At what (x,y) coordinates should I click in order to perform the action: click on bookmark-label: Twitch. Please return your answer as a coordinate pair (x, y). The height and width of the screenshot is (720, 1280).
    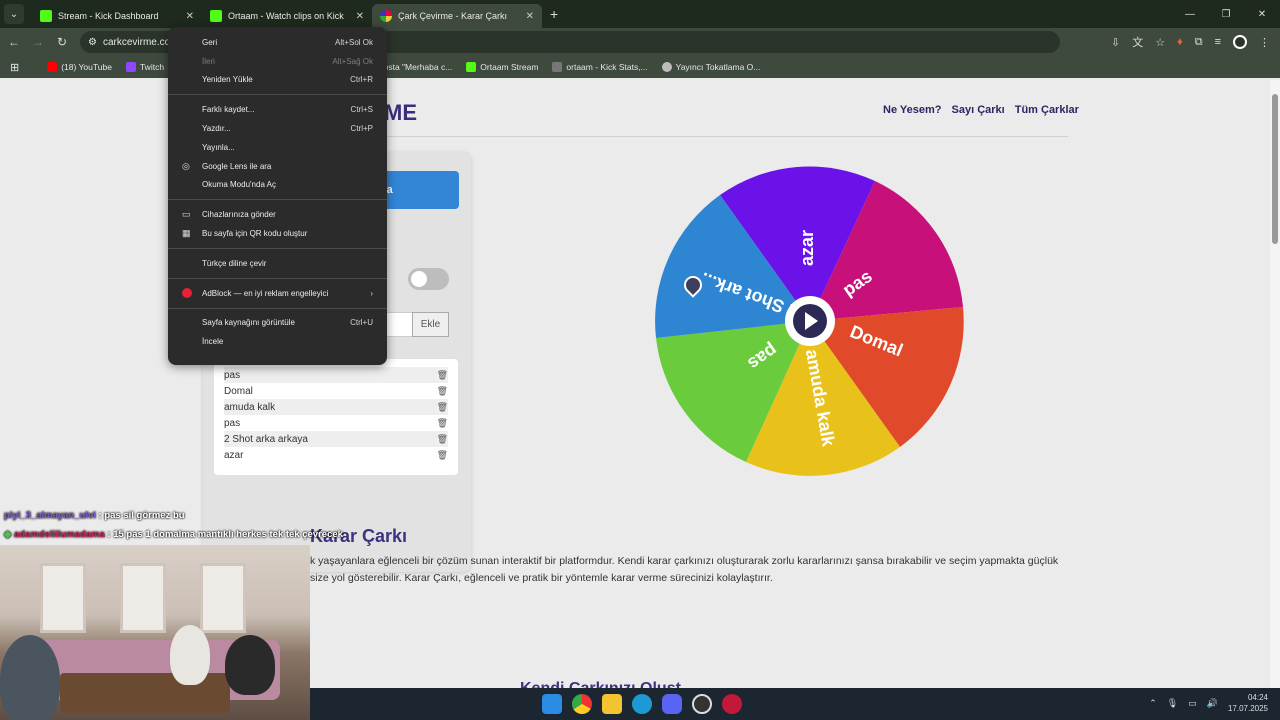
    Looking at the image, I should click on (152, 67).